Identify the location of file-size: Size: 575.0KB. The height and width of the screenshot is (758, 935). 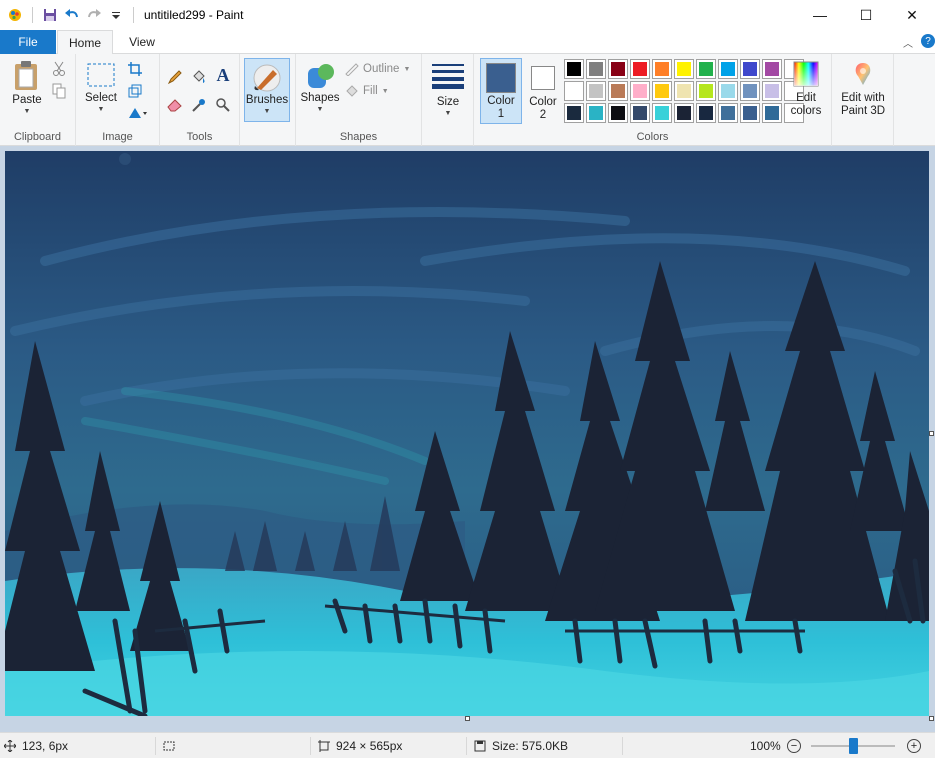
(521, 745).